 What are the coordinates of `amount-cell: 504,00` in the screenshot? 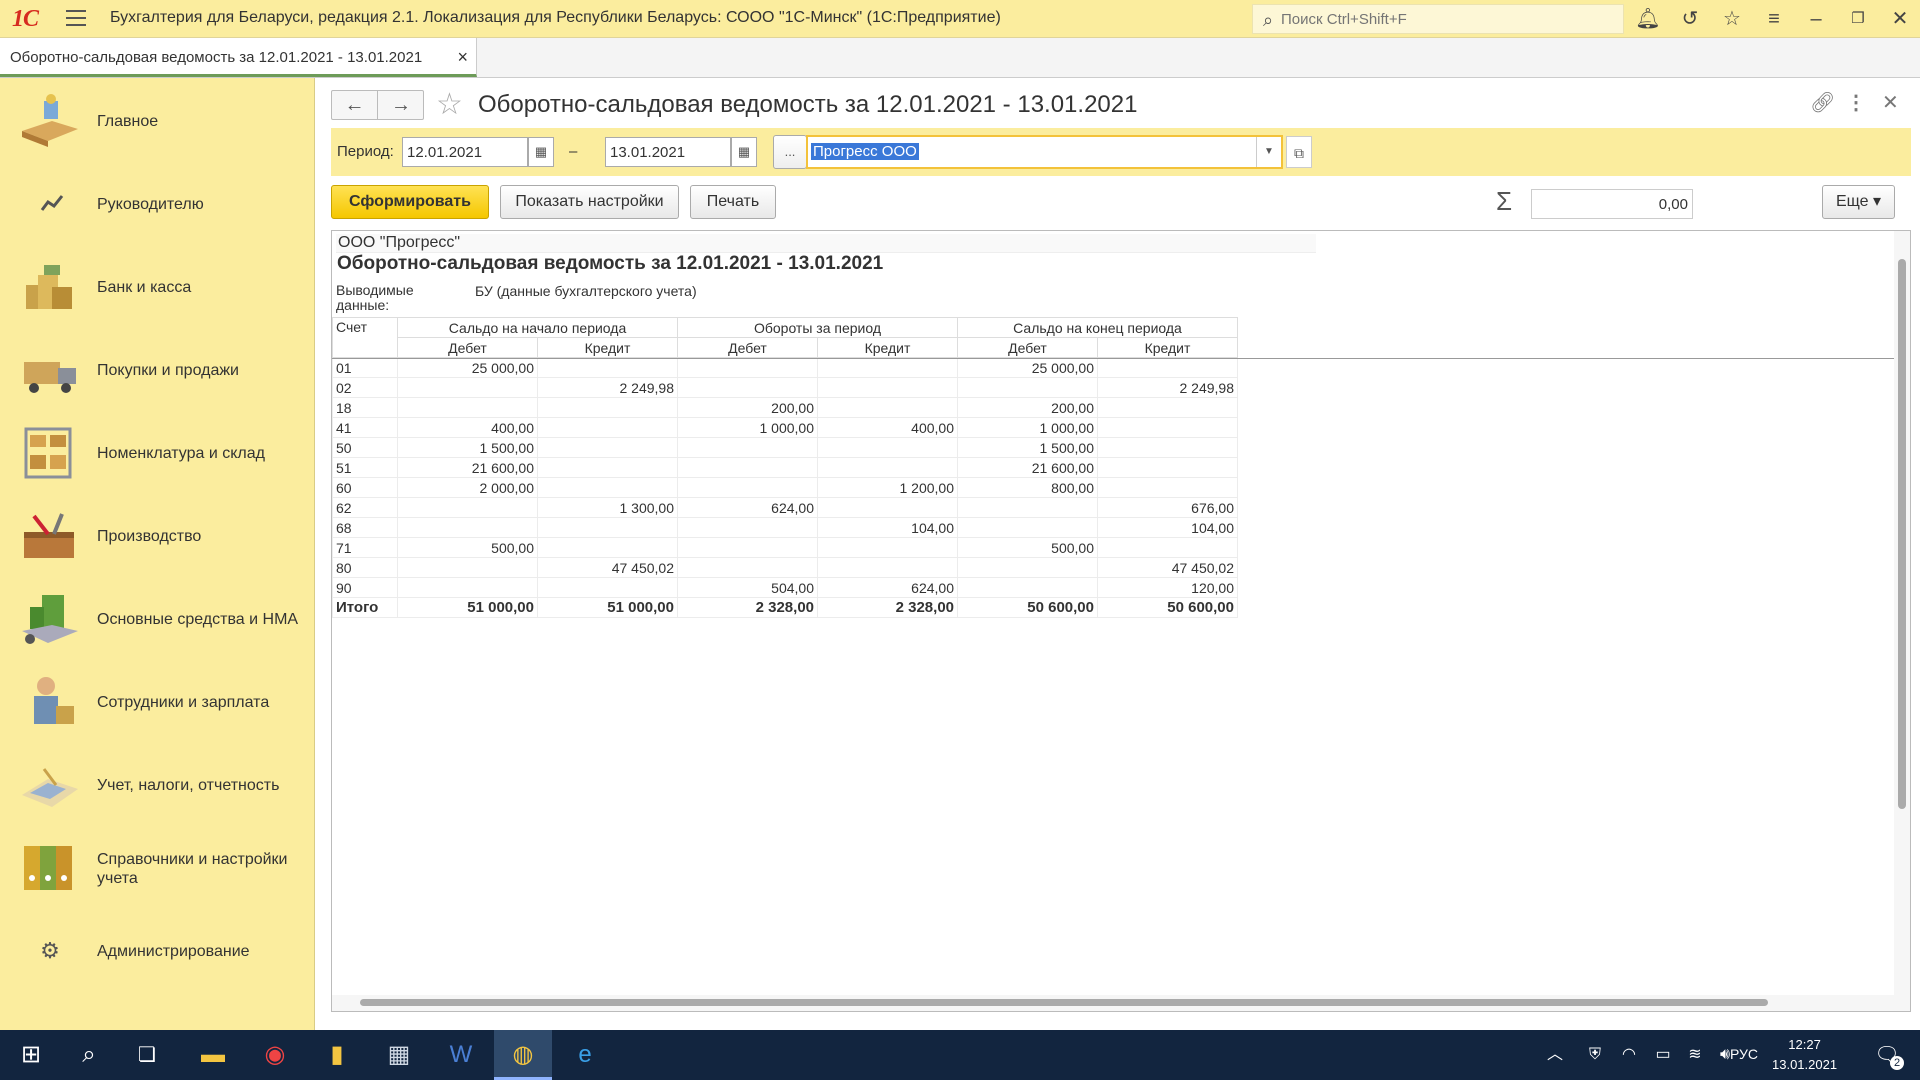 It's located at (747, 587).